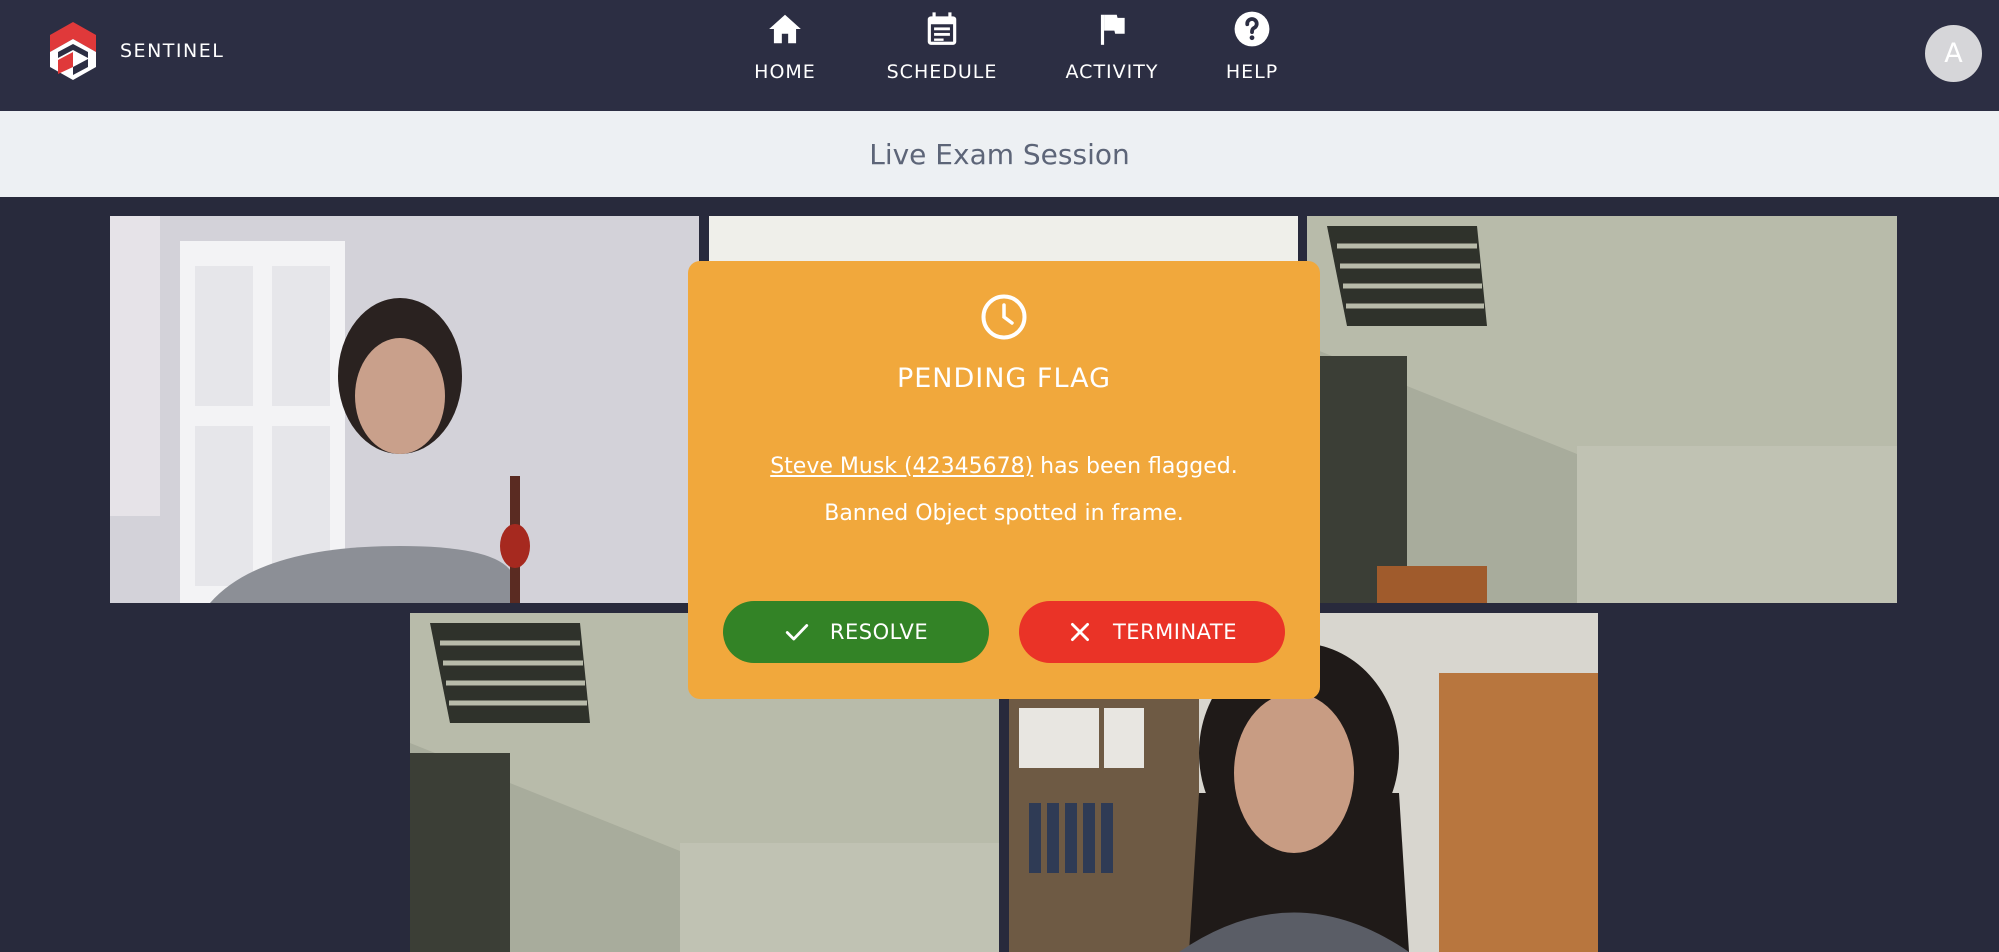 The width and height of the screenshot is (1999, 952). Describe the element at coordinates (1953, 53) in the screenshot. I see `user-avatar: A` at that location.